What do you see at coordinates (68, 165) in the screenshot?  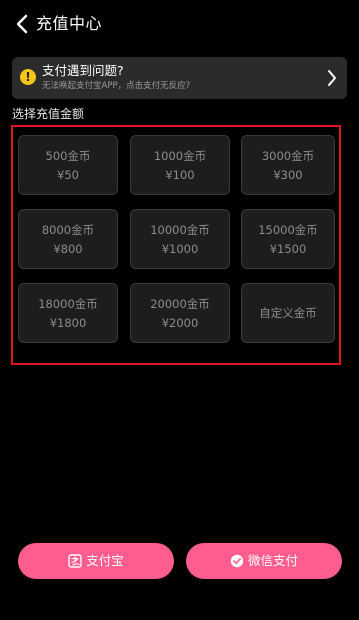 I see `amount-option: 500金币 ¥50` at bounding box center [68, 165].